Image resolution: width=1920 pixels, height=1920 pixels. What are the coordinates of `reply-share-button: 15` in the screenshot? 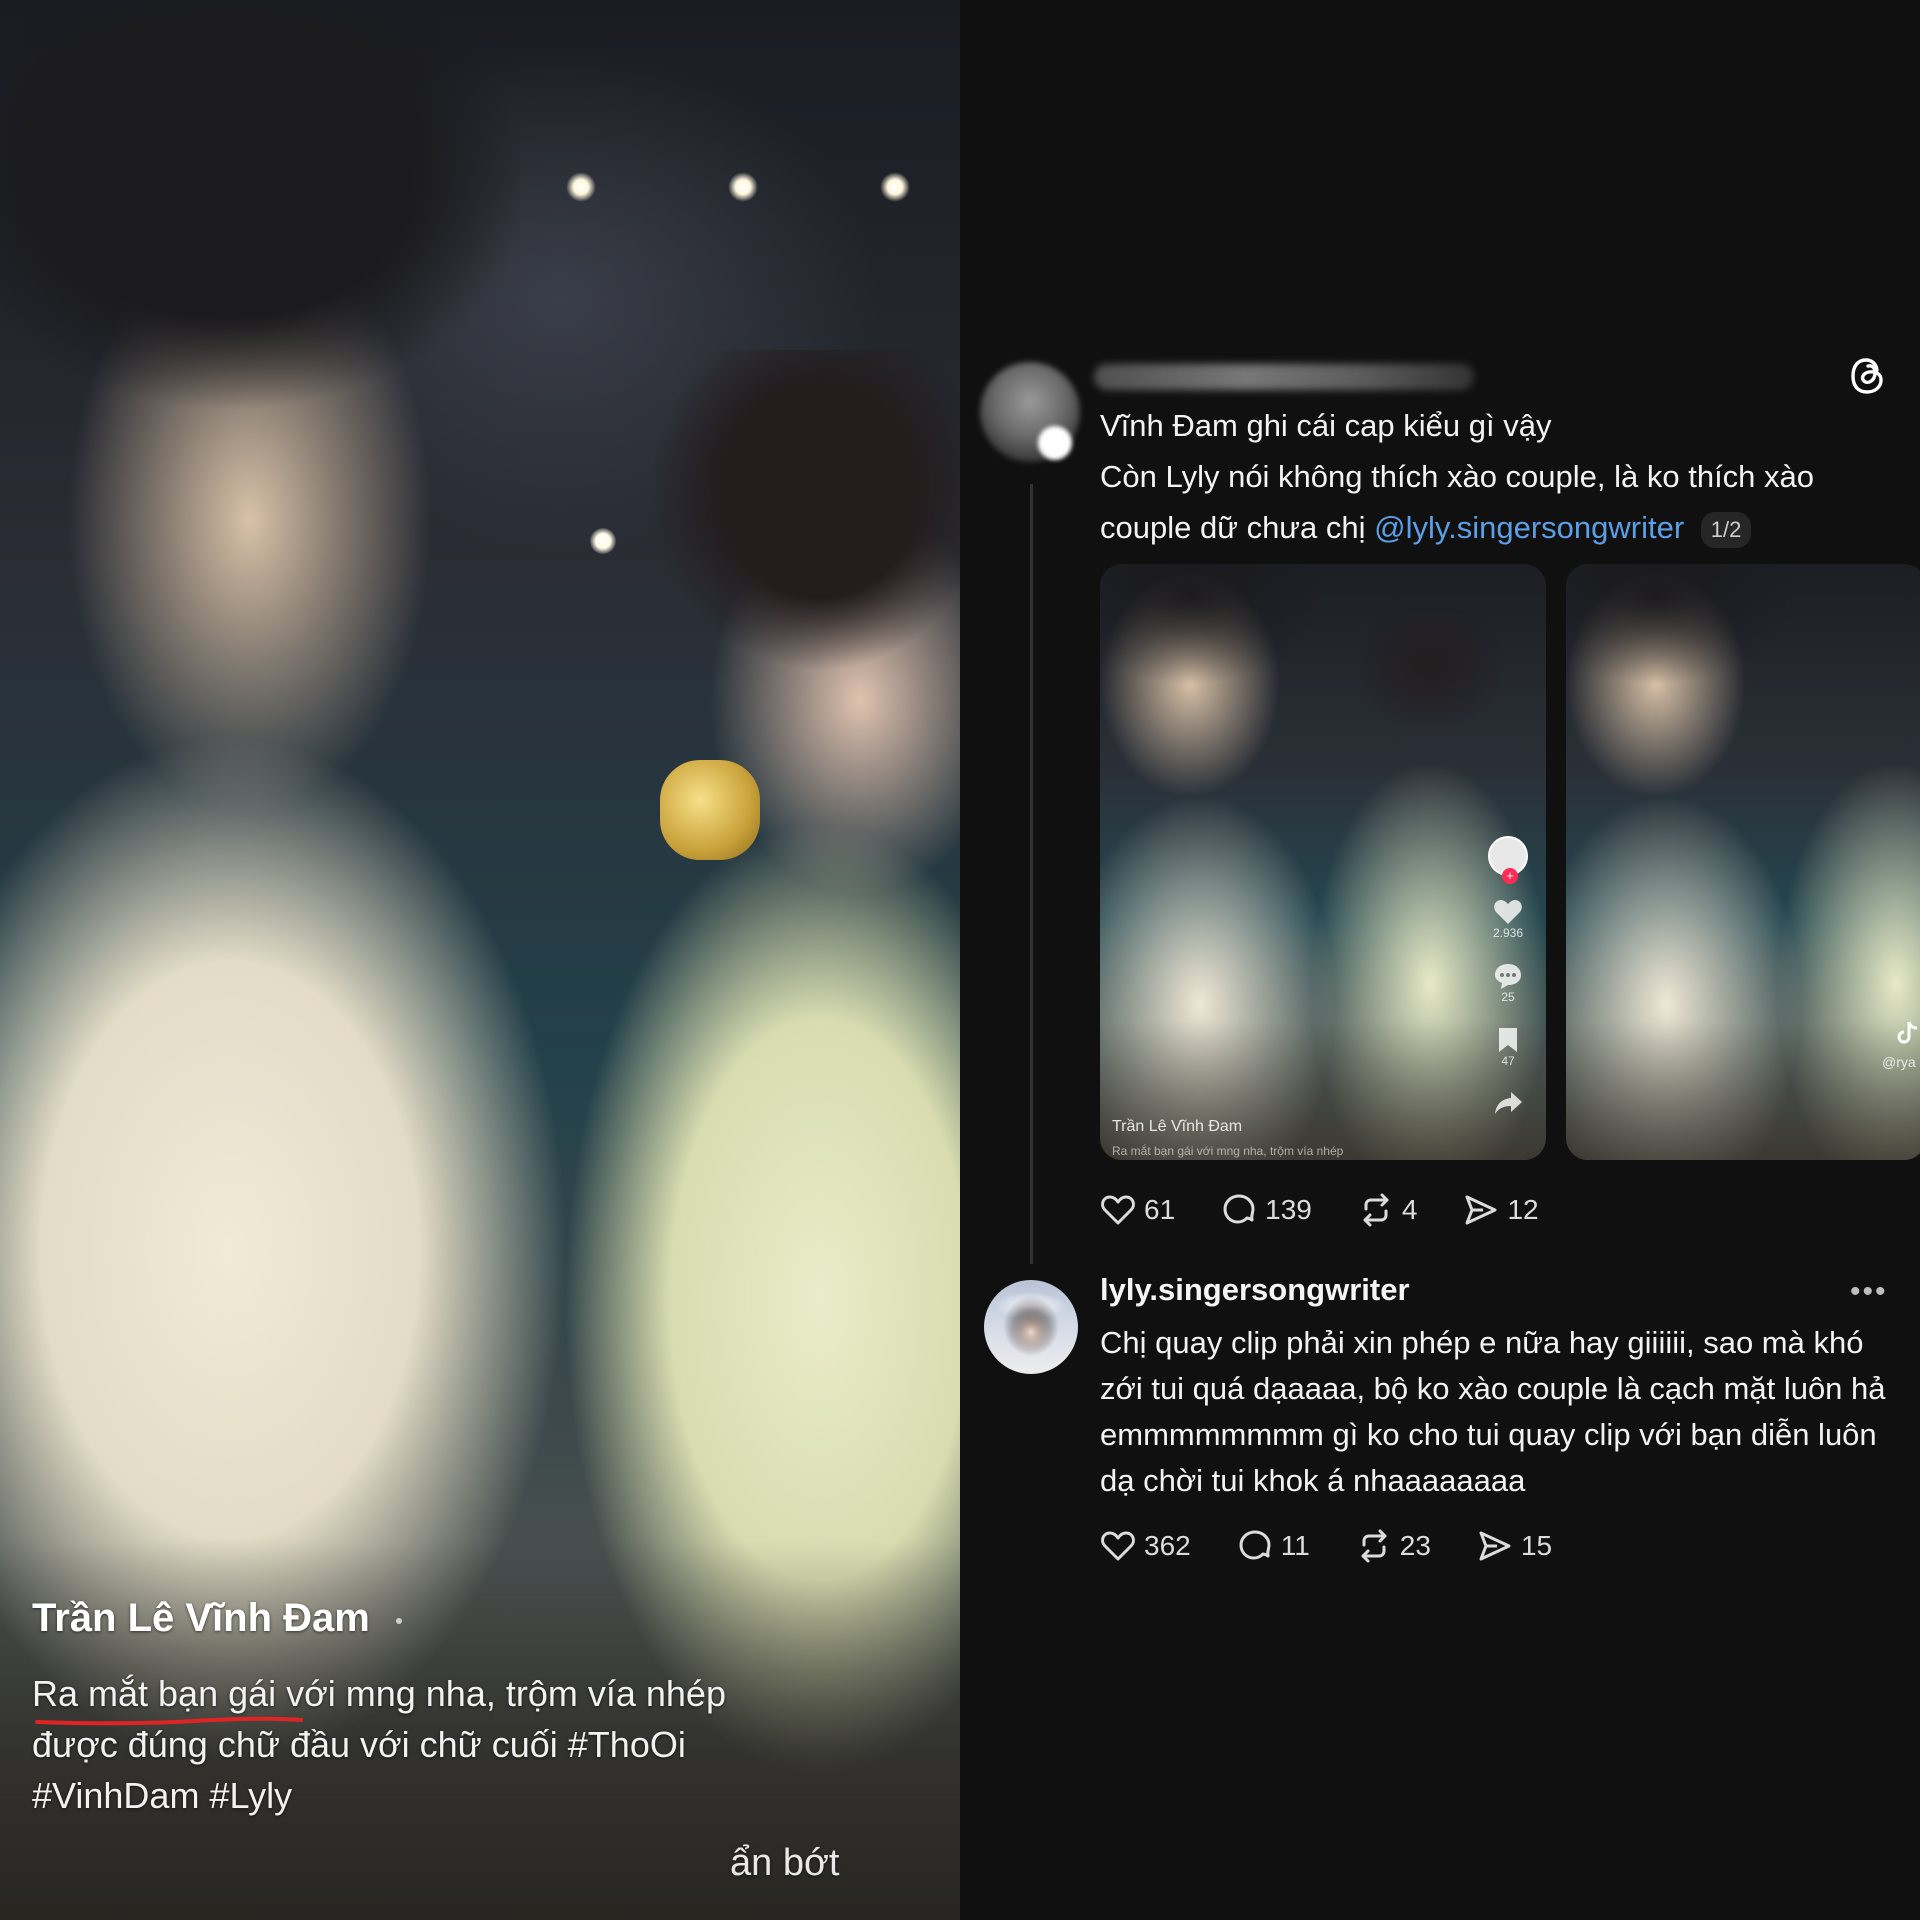 It's located at (1514, 1546).